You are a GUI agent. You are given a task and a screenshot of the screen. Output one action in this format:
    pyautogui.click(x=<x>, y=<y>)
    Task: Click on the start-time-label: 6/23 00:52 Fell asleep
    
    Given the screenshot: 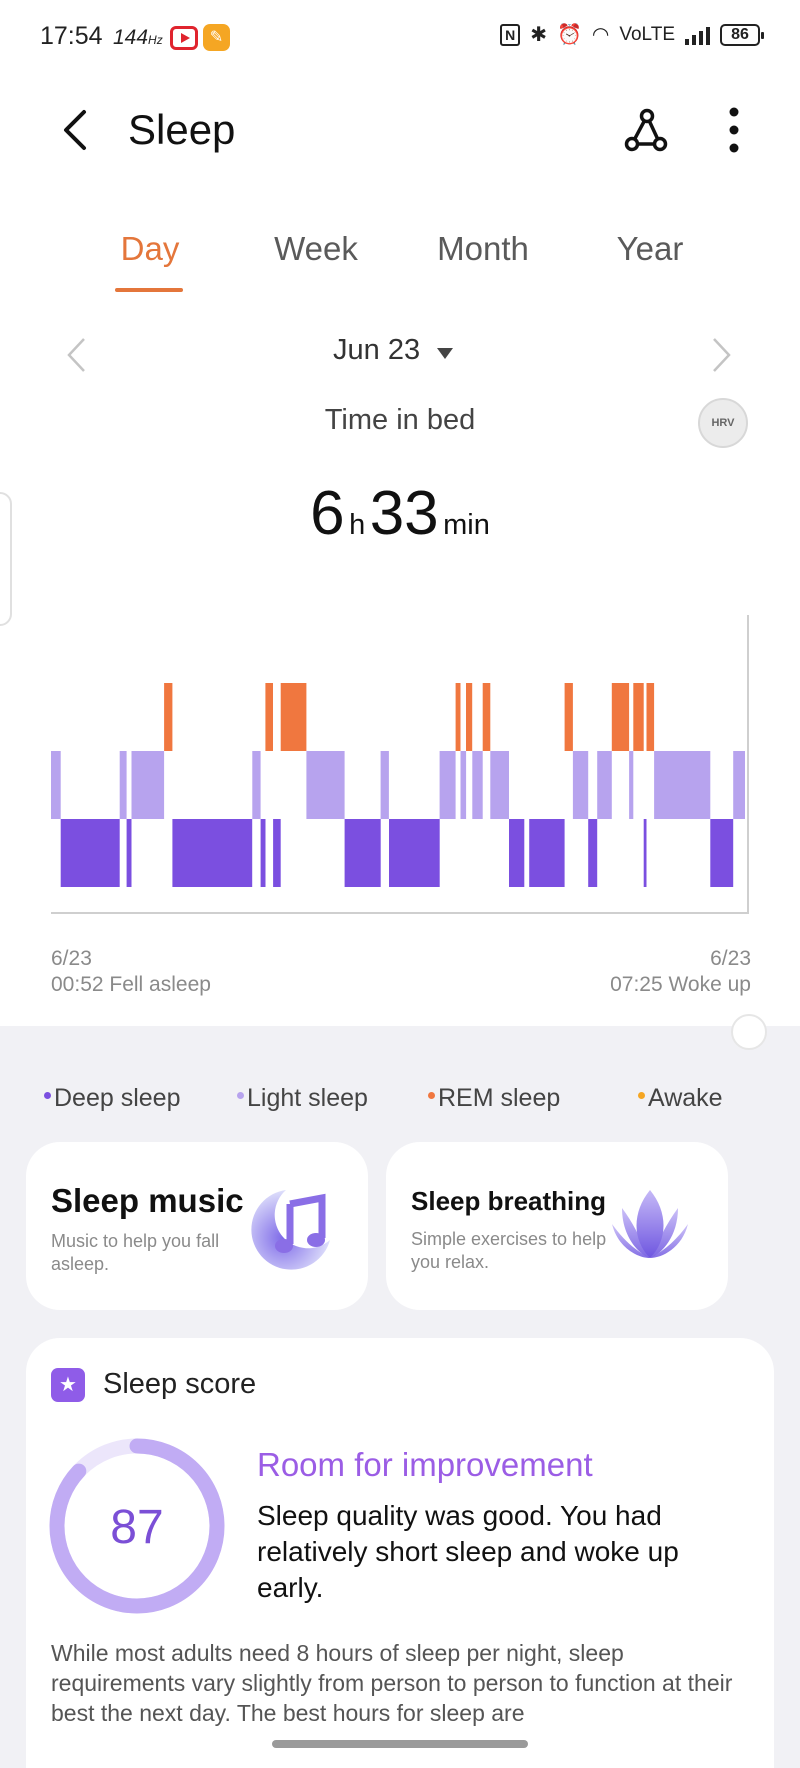 What is the action you would take?
    pyautogui.click(x=131, y=972)
    